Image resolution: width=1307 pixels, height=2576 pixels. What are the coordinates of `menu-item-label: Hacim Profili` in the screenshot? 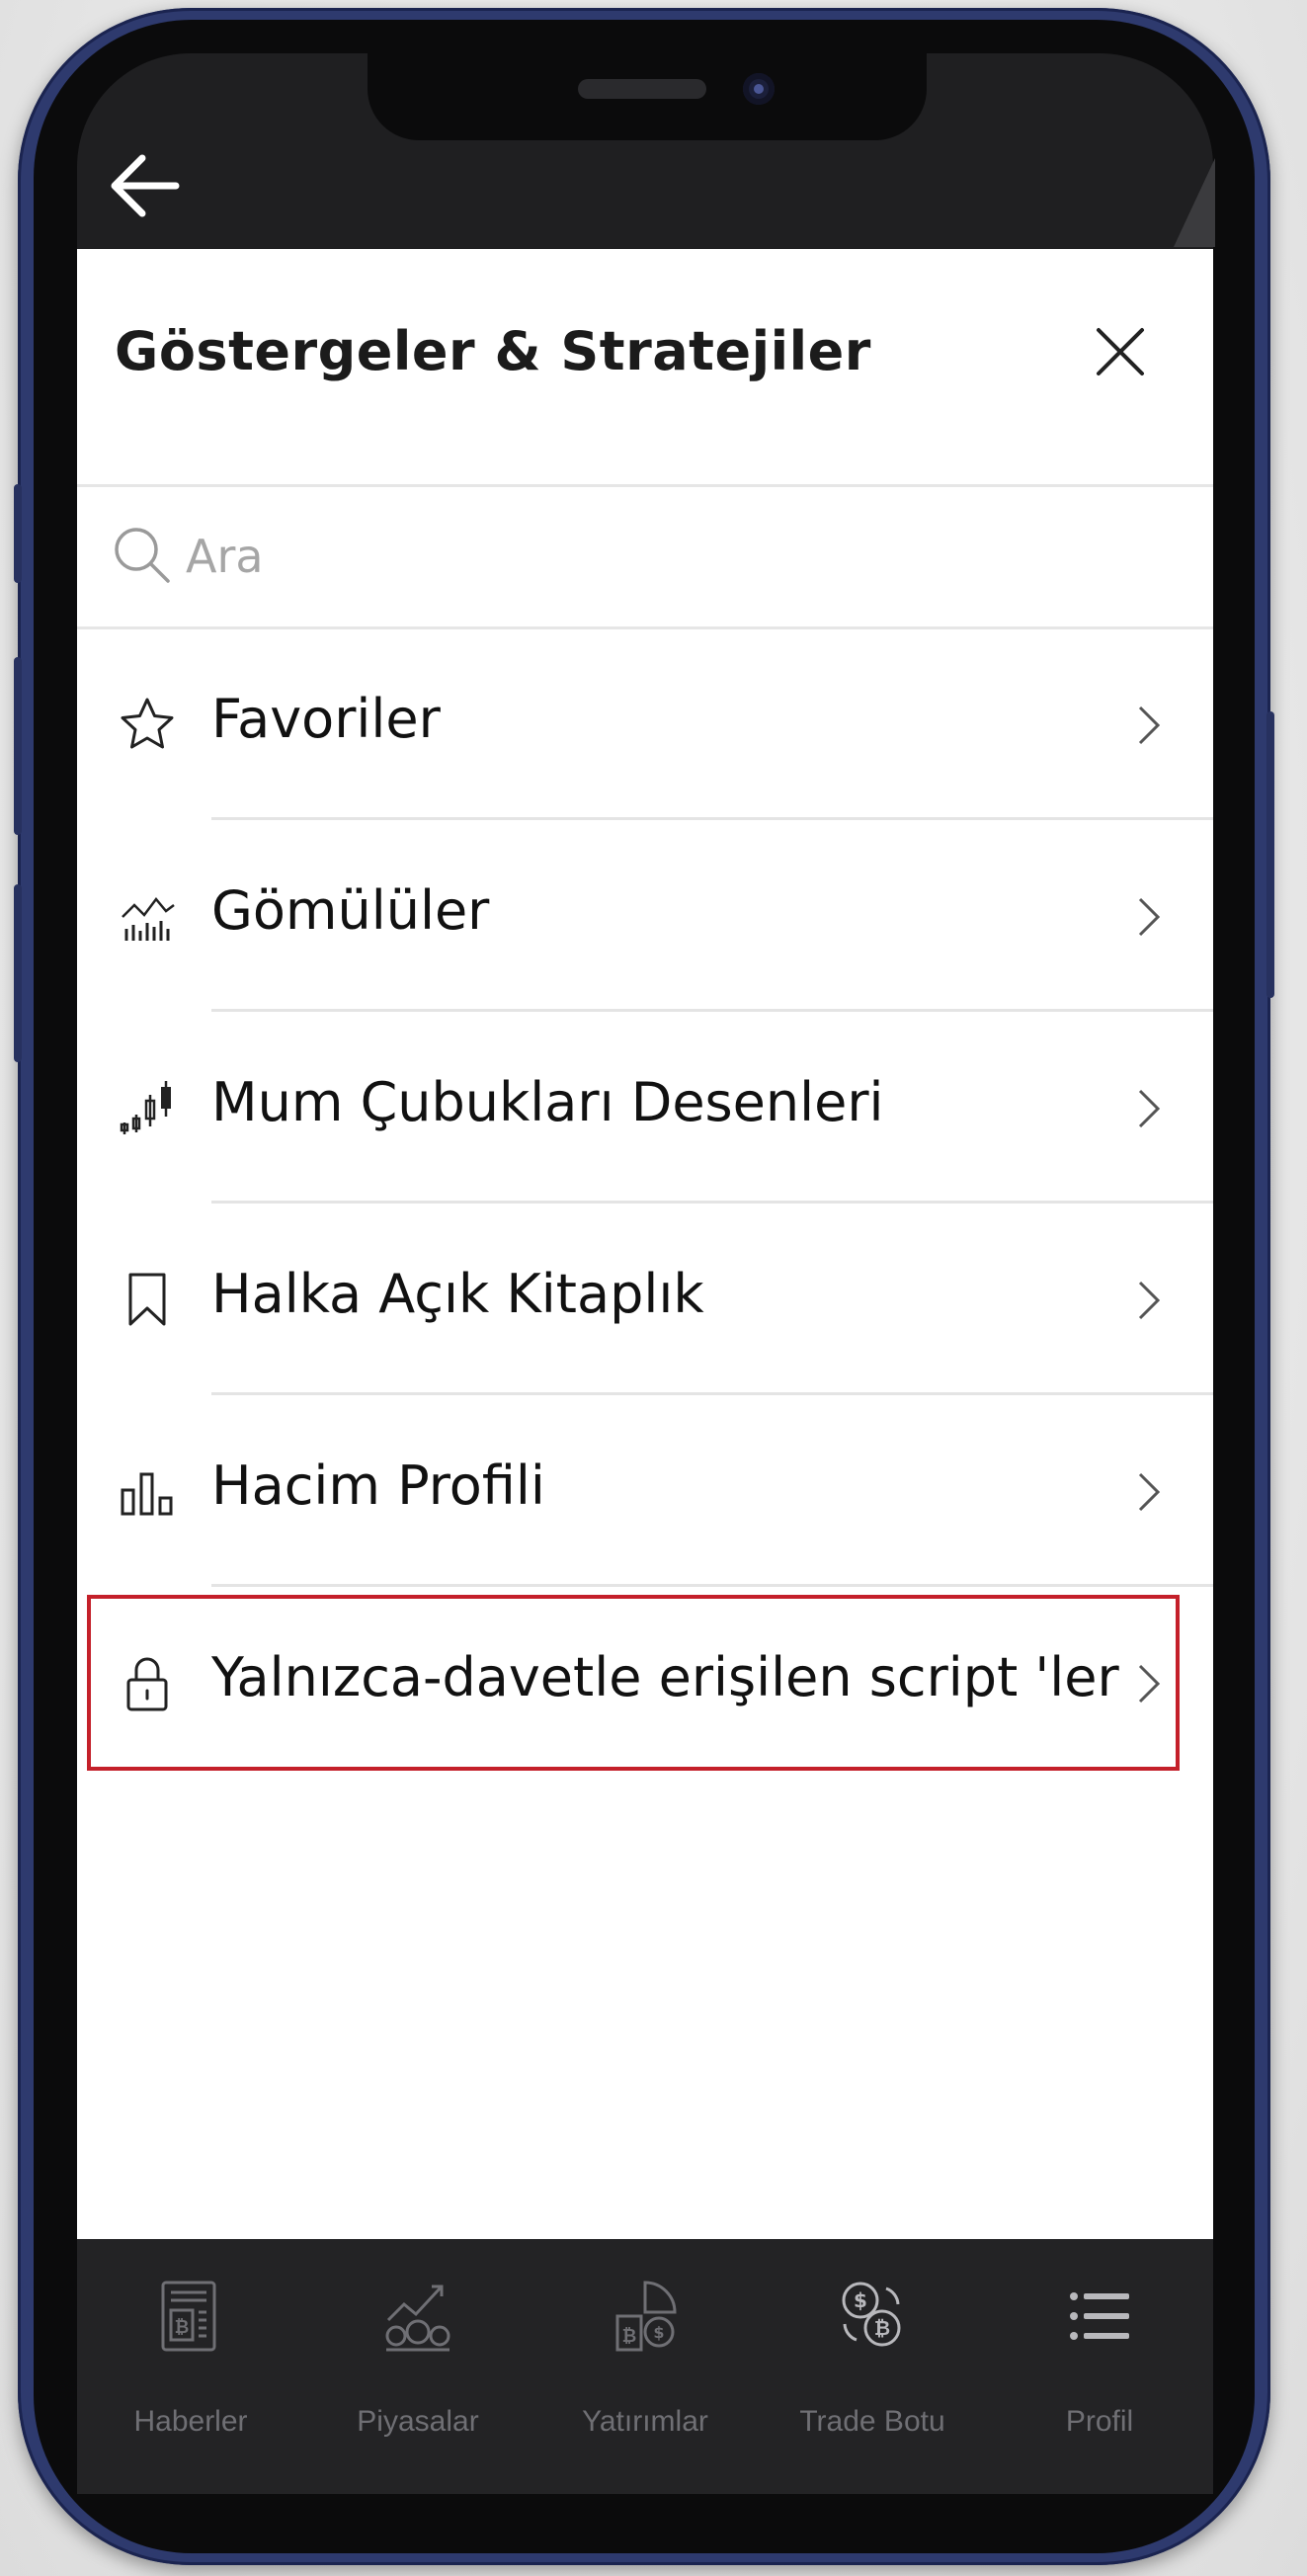 It's located at (378, 1485).